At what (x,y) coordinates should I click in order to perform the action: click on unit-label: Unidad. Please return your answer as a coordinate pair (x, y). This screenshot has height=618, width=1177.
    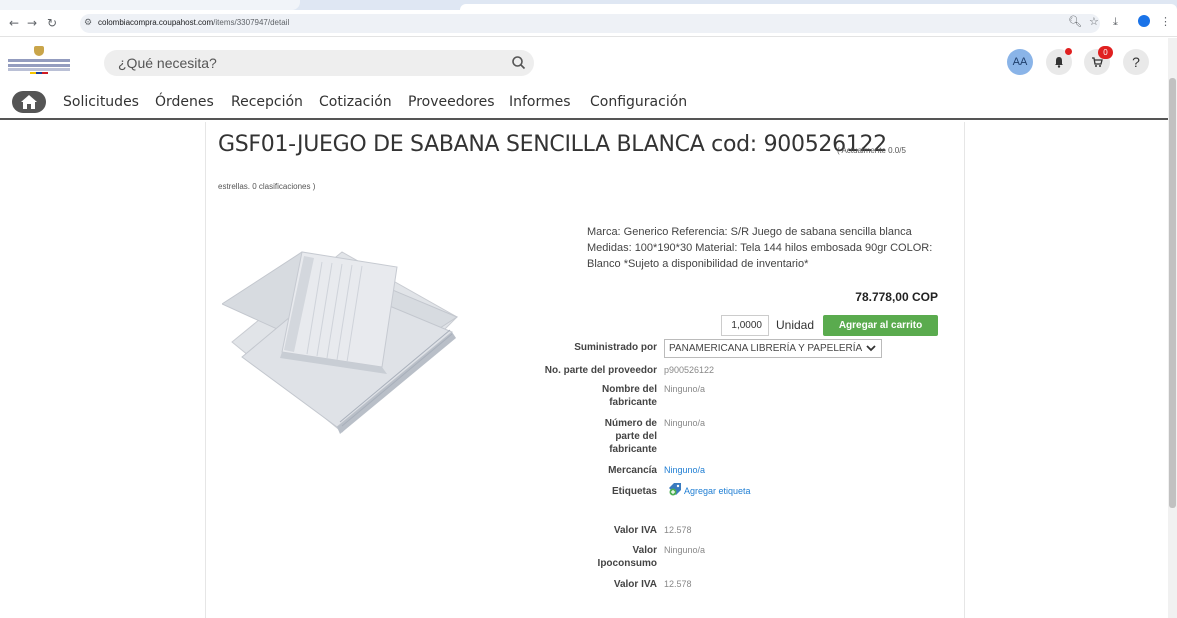
    Looking at the image, I should click on (795, 325).